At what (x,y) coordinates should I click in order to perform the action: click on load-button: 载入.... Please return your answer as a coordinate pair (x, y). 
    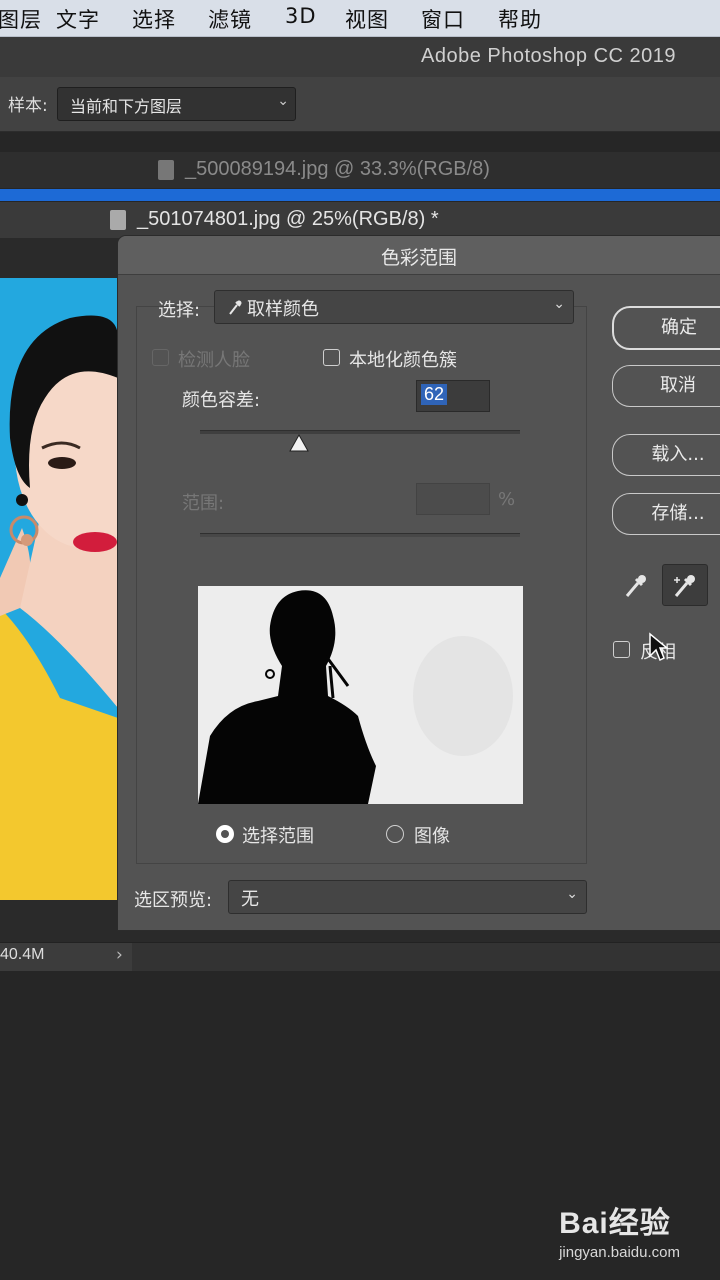
    Looking at the image, I should click on (666, 455).